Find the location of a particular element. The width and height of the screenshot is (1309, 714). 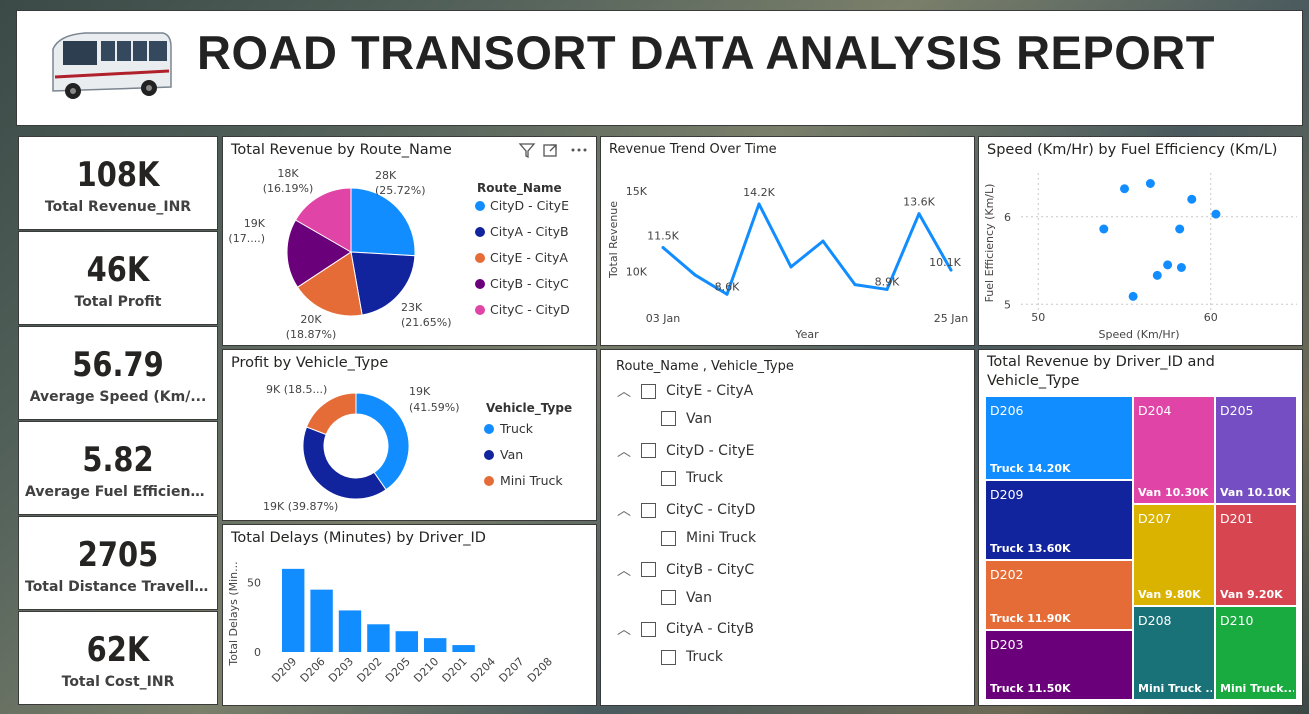

donut-value-label: 19K is located at coordinates (420, 391).